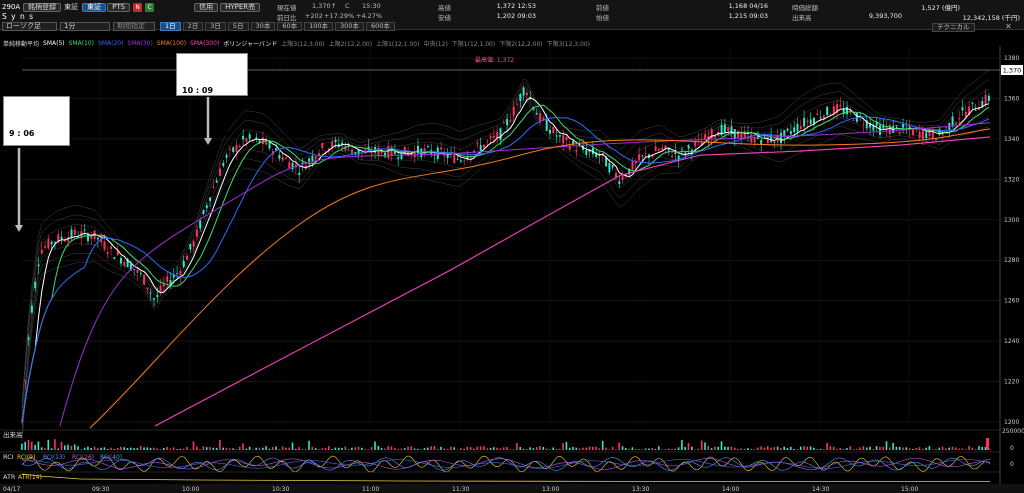 The width and height of the screenshot is (1024, 493). I want to click on volume-zero-label: 0, so click(1012, 448).